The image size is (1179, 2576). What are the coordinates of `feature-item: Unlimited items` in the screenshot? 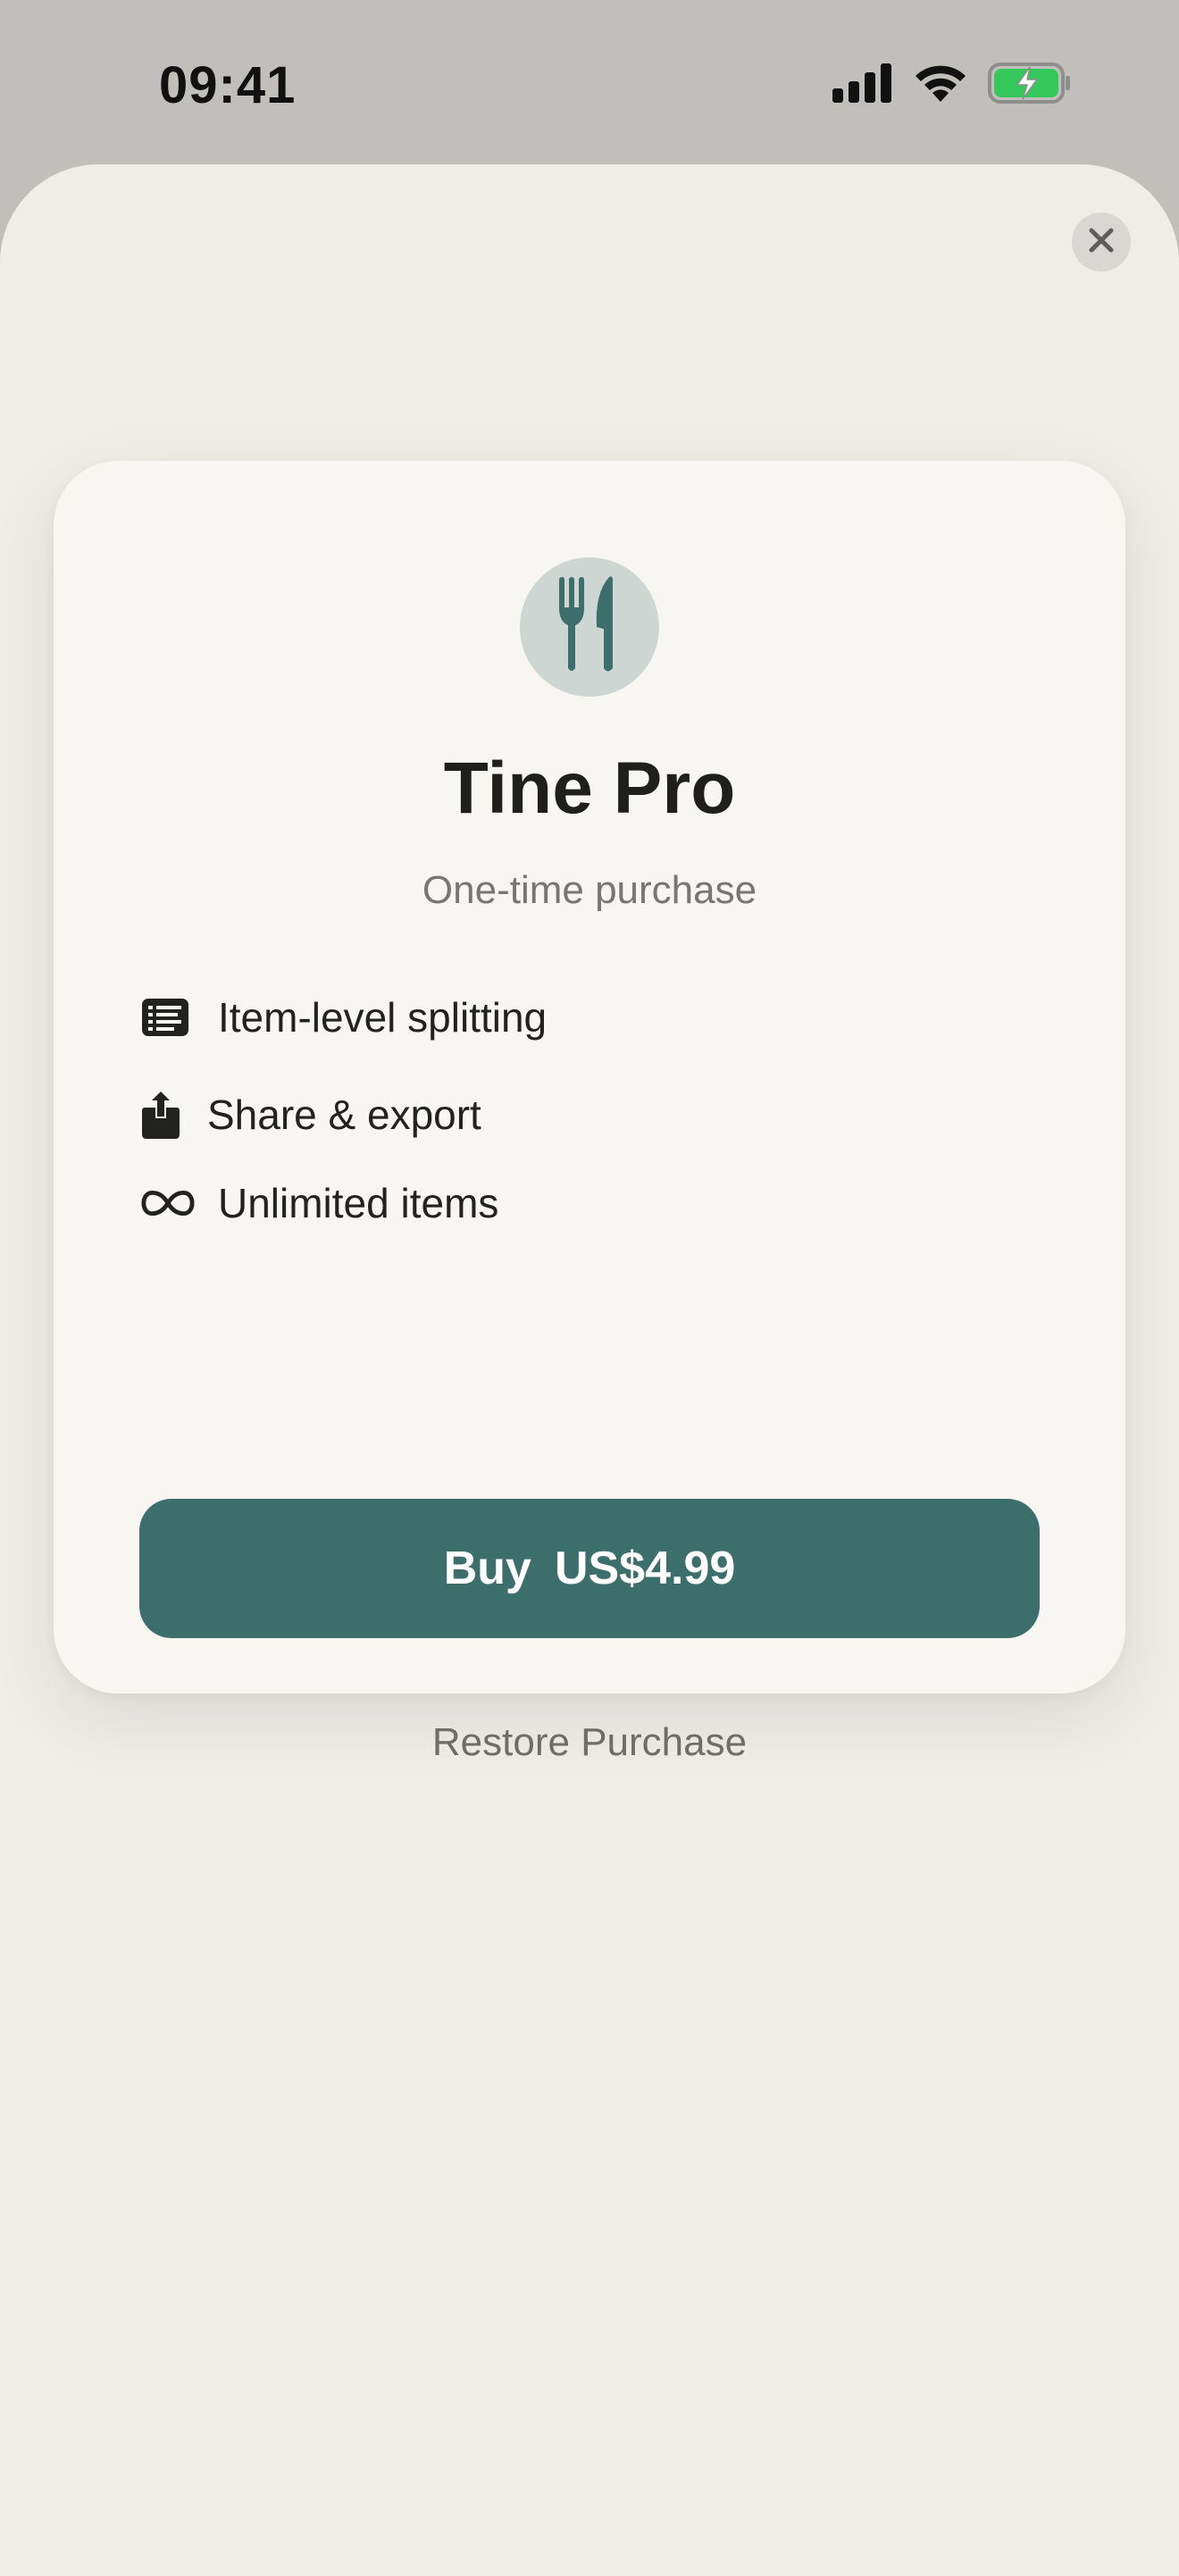 It's located at (319, 1203).